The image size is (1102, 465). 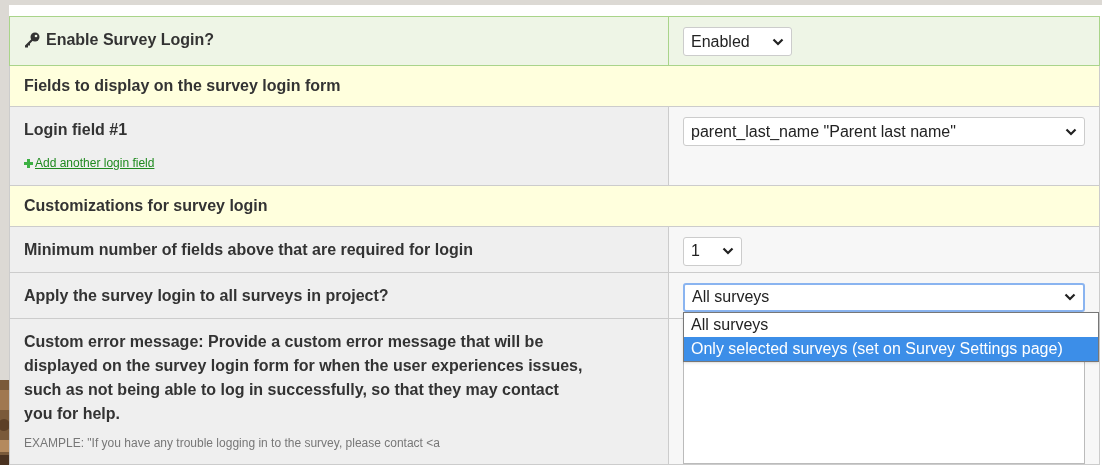 What do you see at coordinates (891, 324) in the screenshot?
I see `dropdown-option: All surveys` at bounding box center [891, 324].